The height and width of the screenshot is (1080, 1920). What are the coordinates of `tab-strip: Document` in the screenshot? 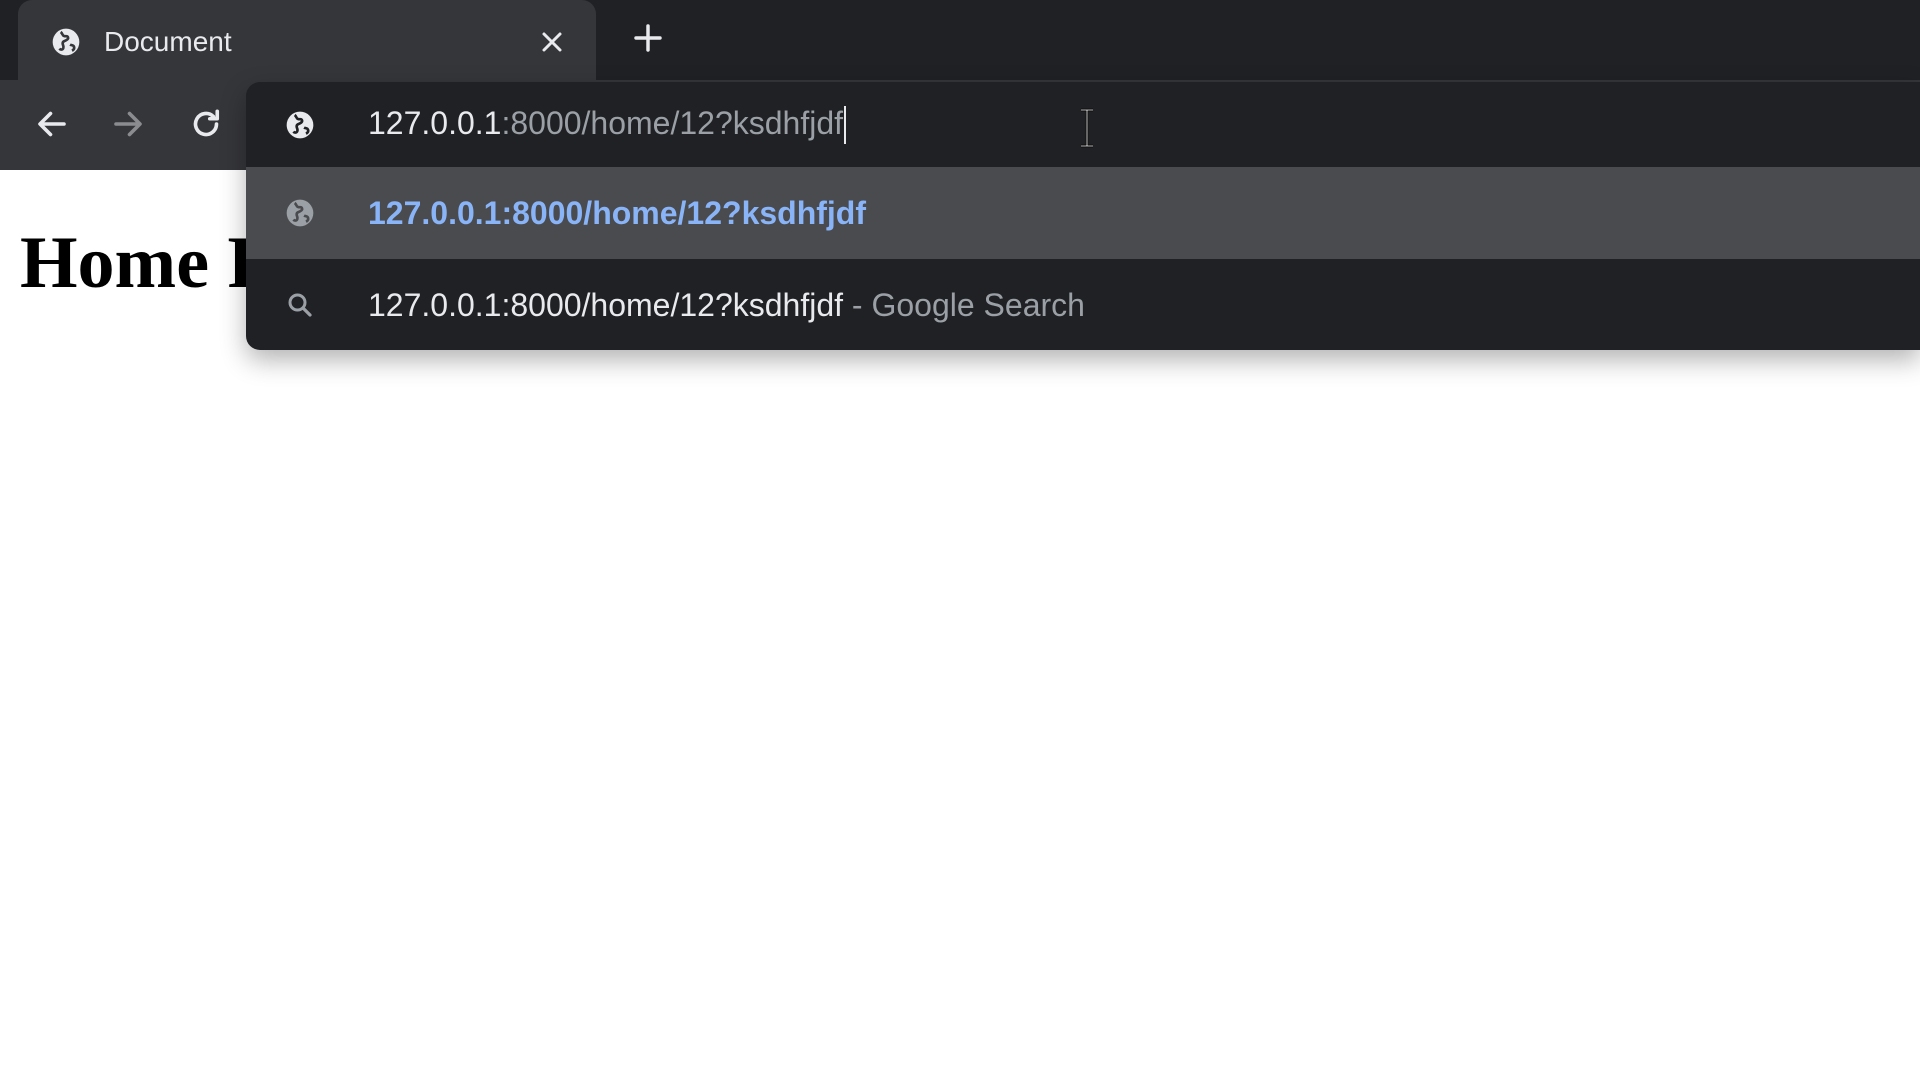 It's located at (960, 42).